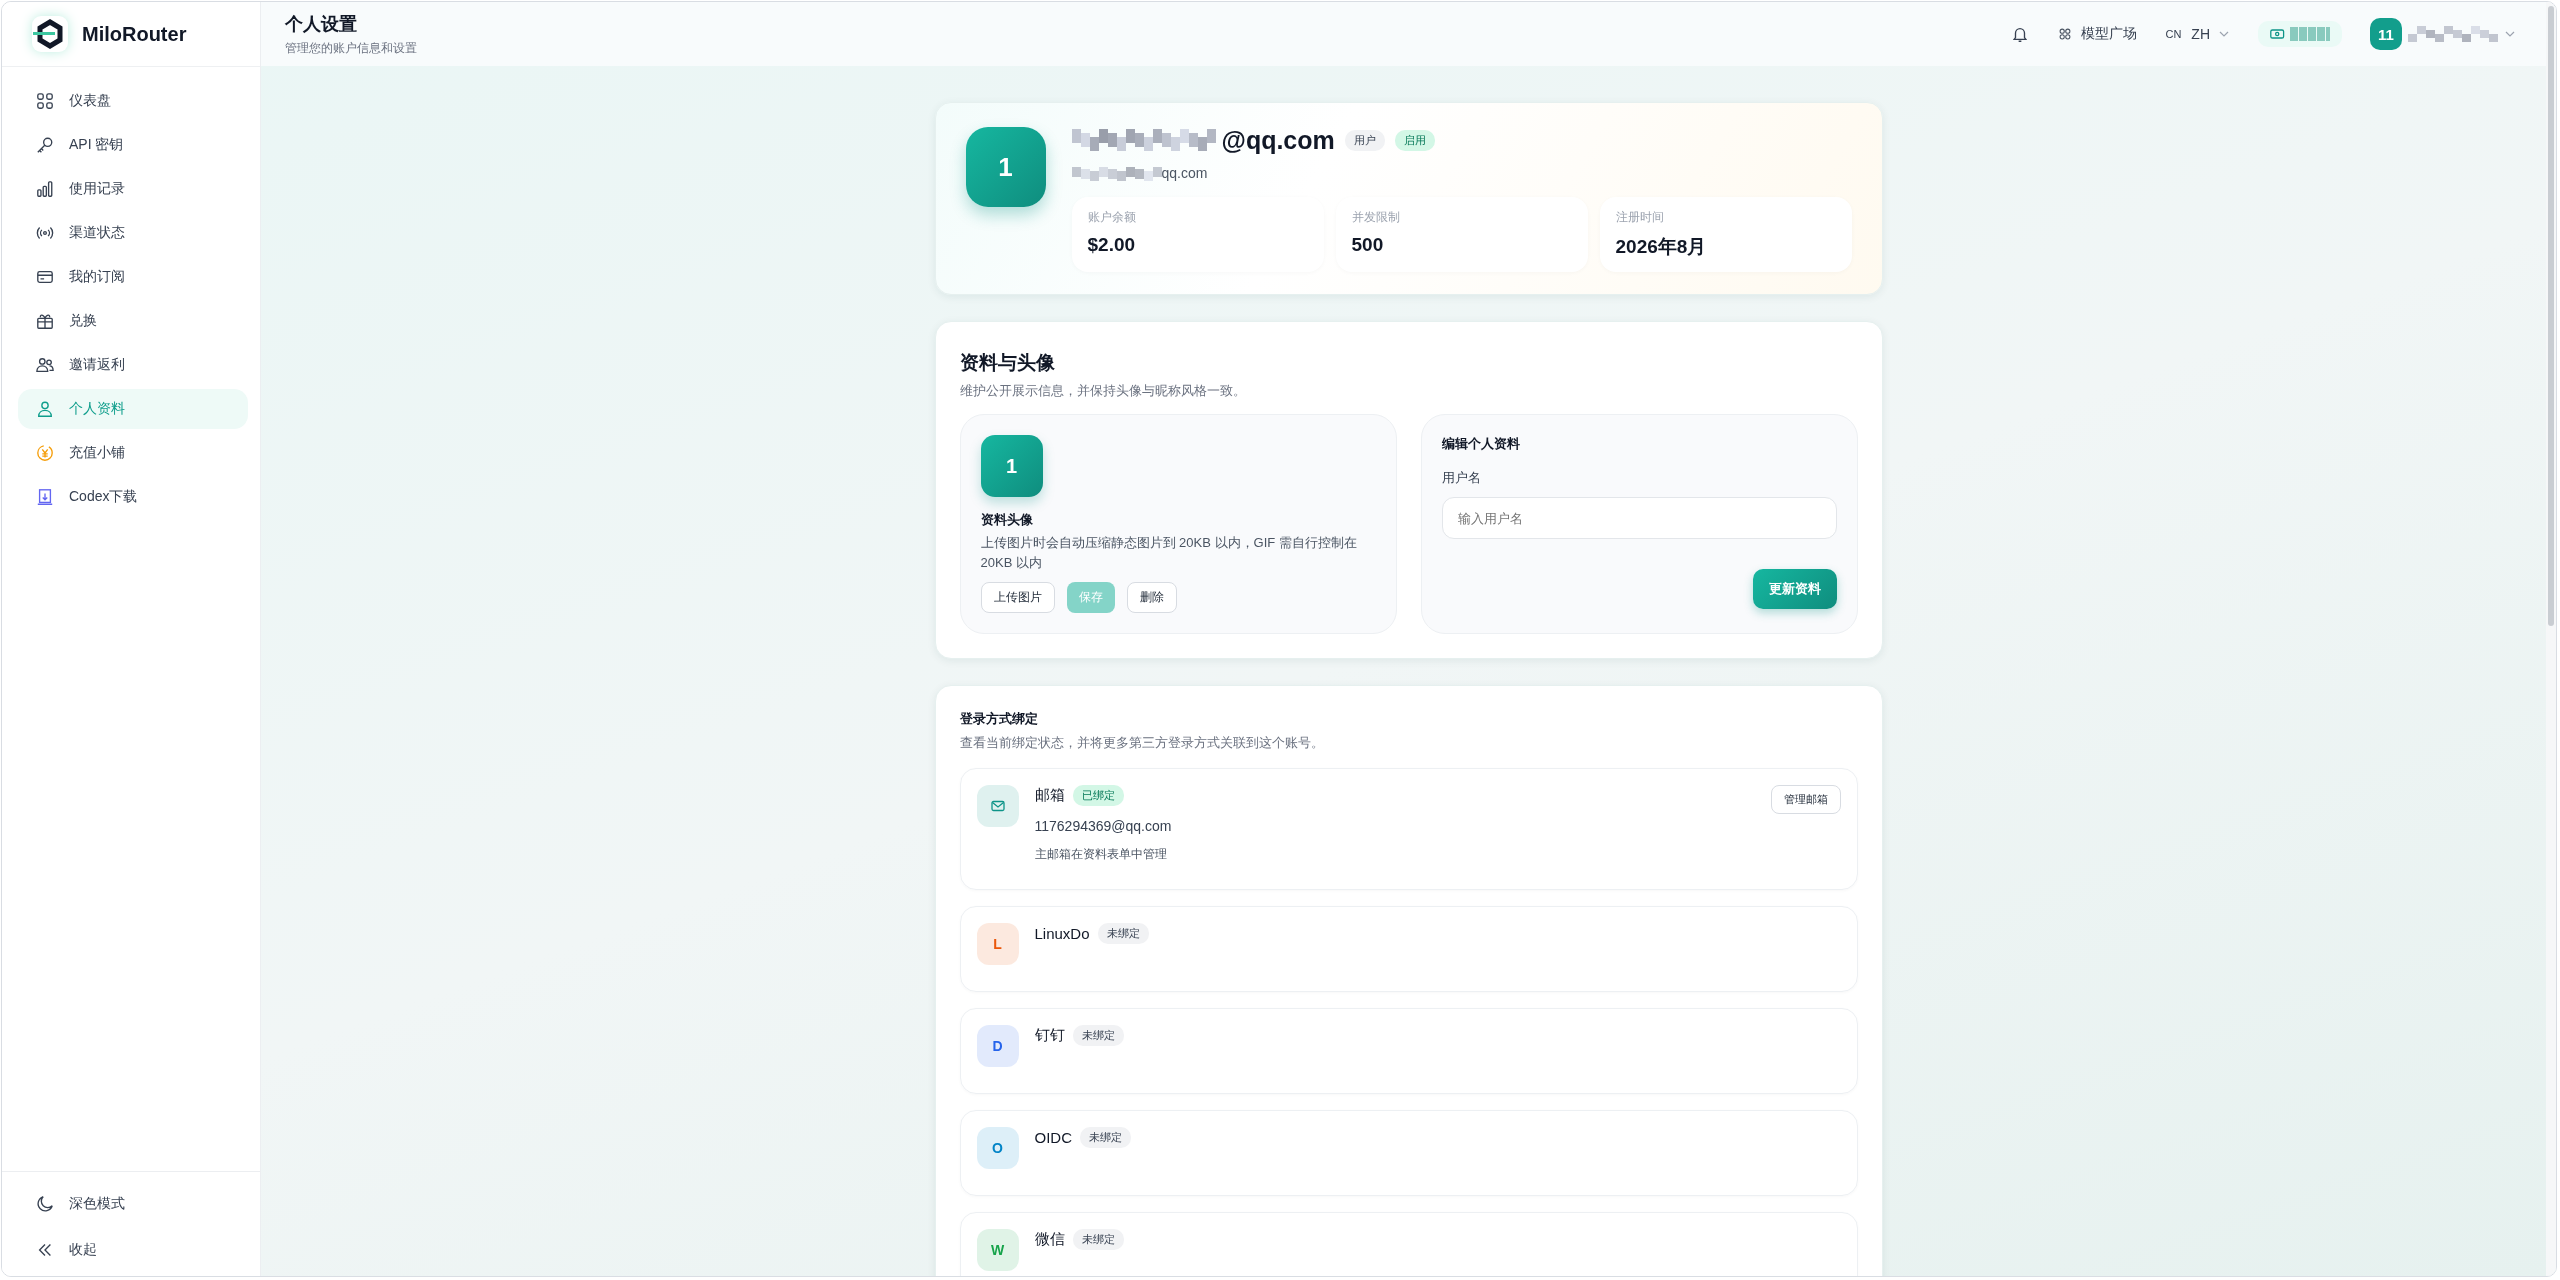 The height and width of the screenshot is (1280, 2560). I want to click on sidebar-item: 充值小铺, so click(133, 453).